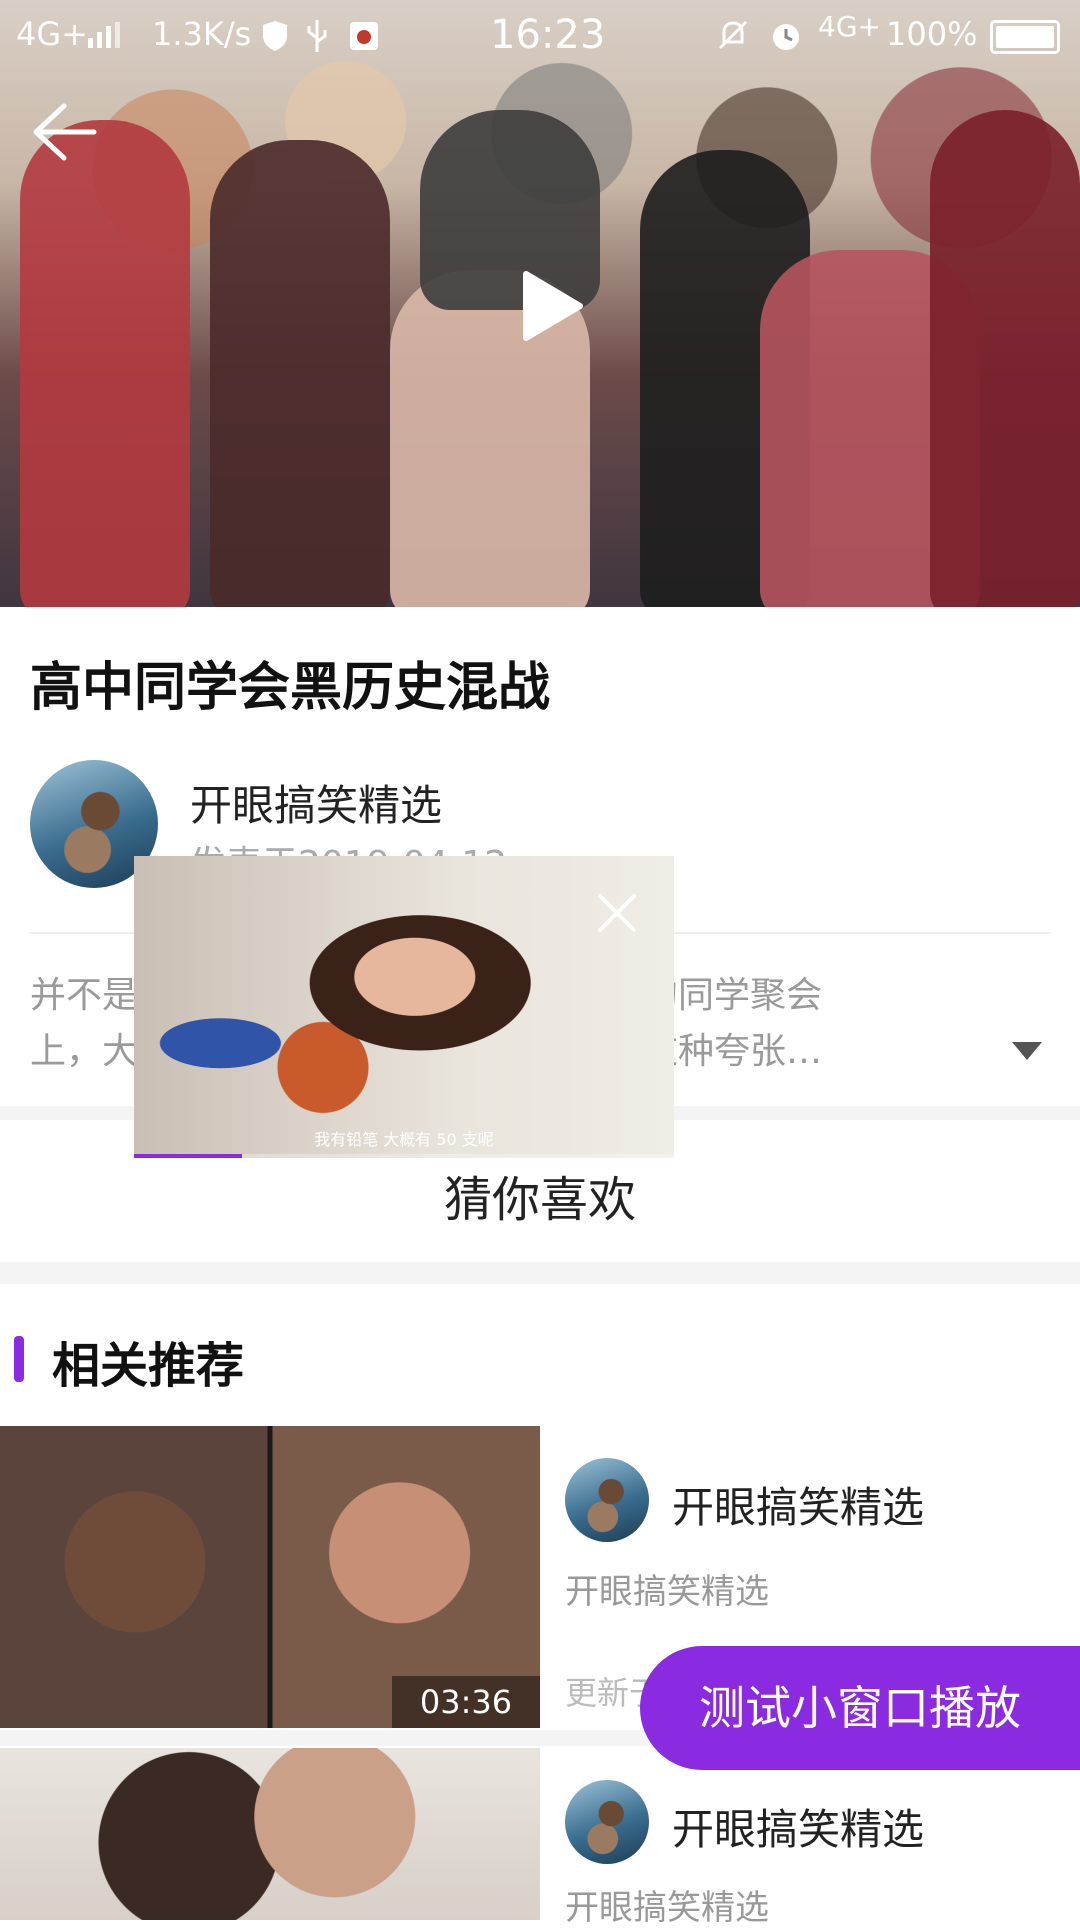 The image size is (1080, 1929). Describe the element at coordinates (1027, 1051) in the screenshot. I see `expand-arrow-icon` at that location.